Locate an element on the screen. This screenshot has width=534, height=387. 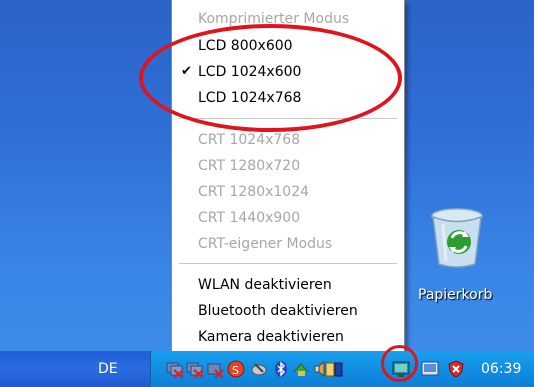
clock: 06:39 is located at coordinates (501, 369).